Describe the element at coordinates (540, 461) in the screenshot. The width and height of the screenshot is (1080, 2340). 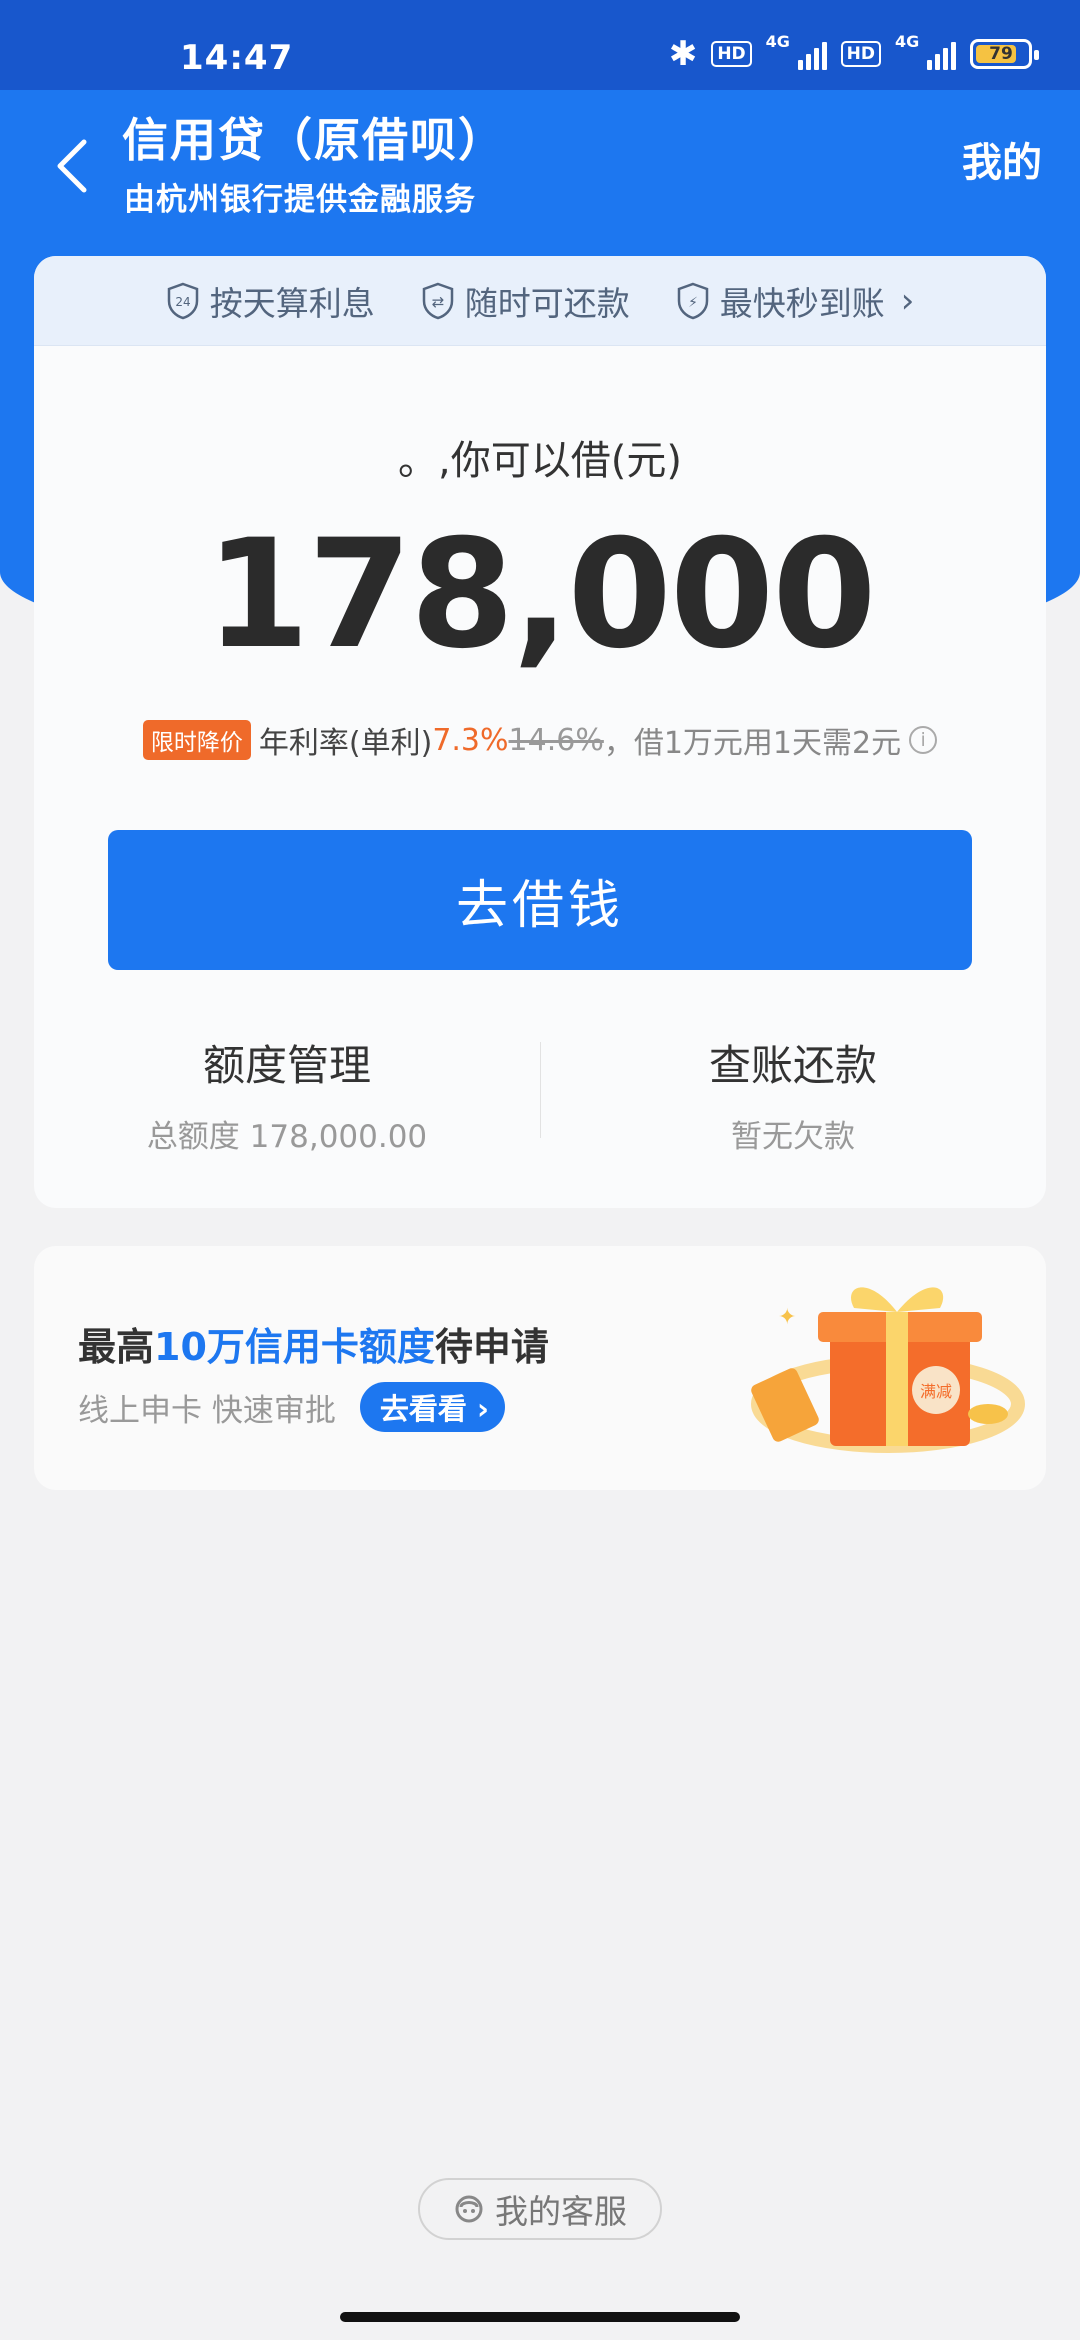
I see `available-label: 。,你可以借(元)` at that location.